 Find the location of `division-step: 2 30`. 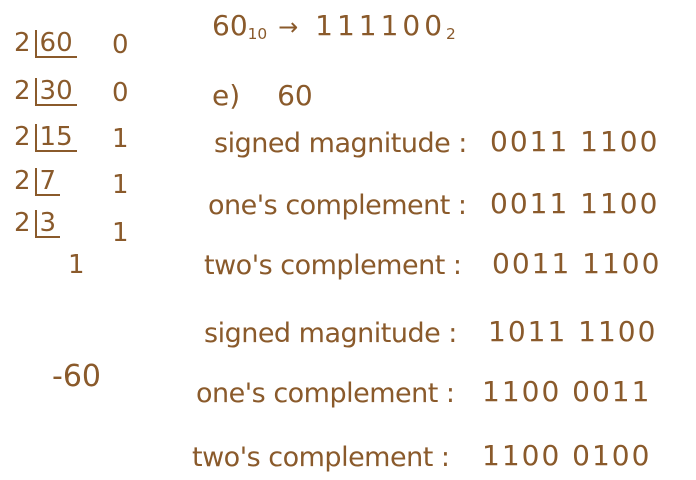

division-step: 2 30 is located at coordinates (45, 92).